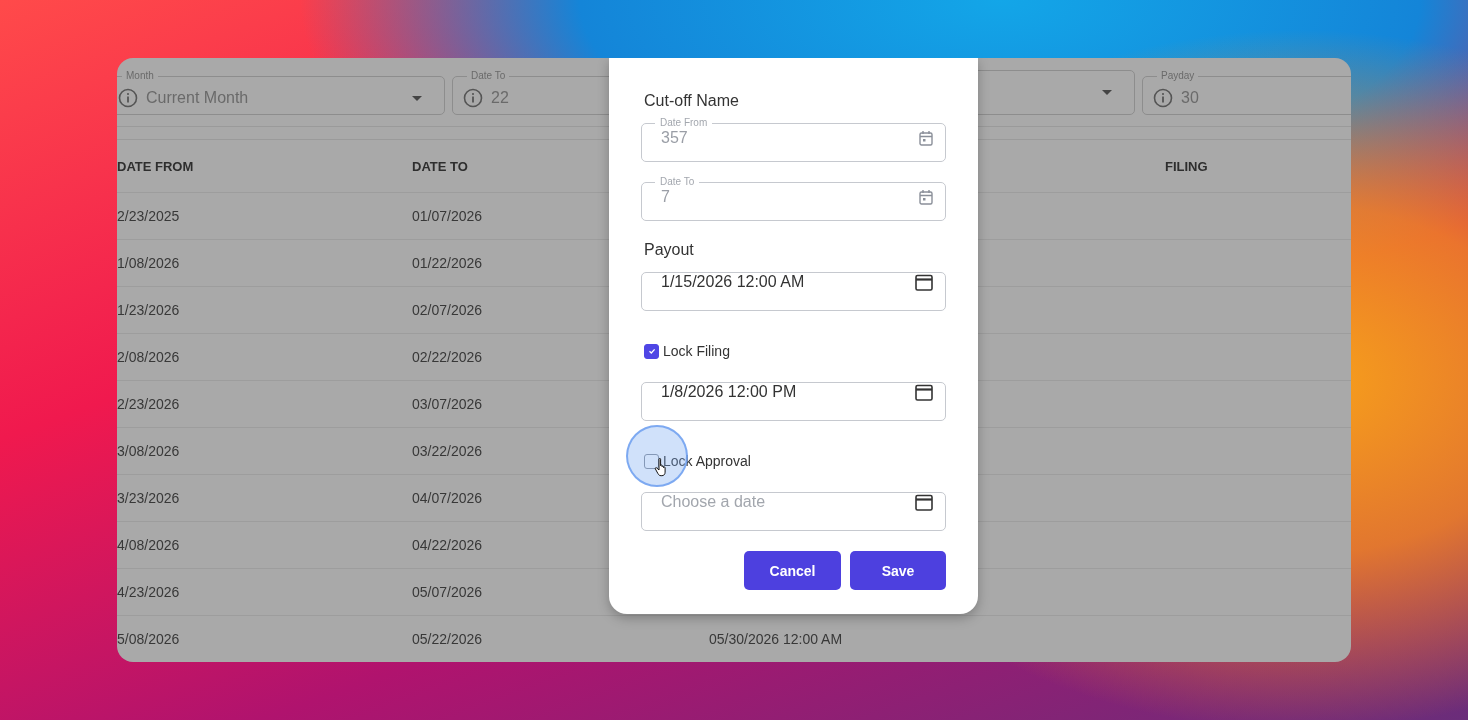 This screenshot has width=1468, height=720. What do you see at coordinates (733, 282) in the screenshot?
I see `field-value: 1/15/2026 12:00 AM` at bounding box center [733, 282].